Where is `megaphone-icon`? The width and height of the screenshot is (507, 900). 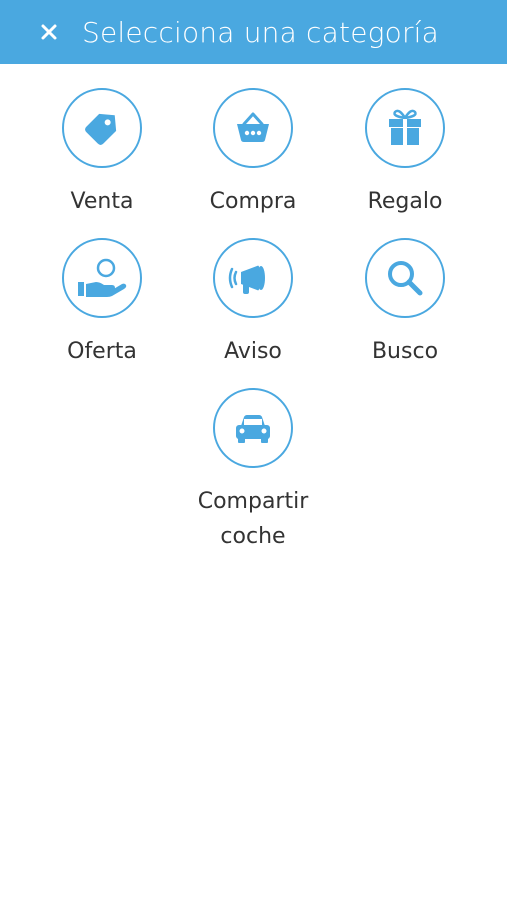 megaphone-icon is located at coordinates (246, 279).